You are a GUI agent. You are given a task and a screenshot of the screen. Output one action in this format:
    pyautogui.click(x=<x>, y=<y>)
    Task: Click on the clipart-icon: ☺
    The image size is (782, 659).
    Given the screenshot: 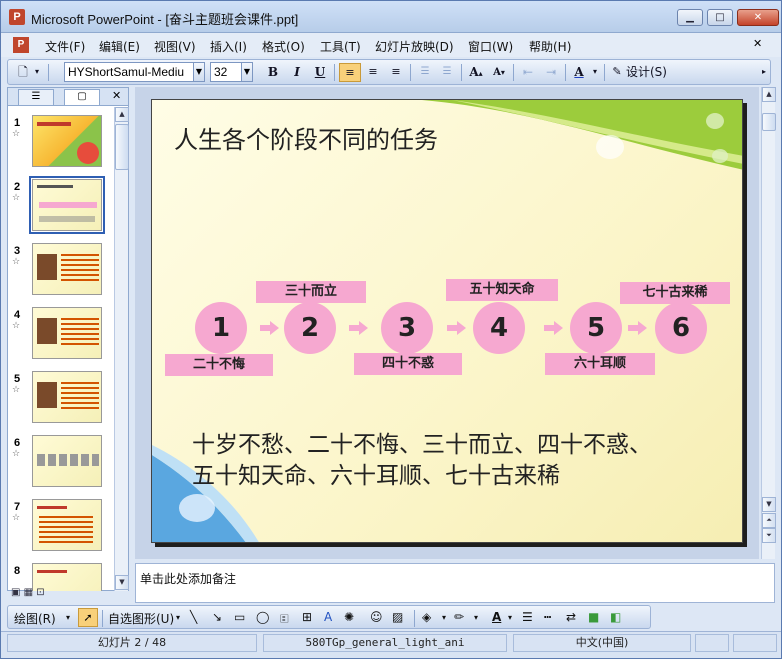 What is the action you would take?
    pyautogui.click(x=376, y=617)
    